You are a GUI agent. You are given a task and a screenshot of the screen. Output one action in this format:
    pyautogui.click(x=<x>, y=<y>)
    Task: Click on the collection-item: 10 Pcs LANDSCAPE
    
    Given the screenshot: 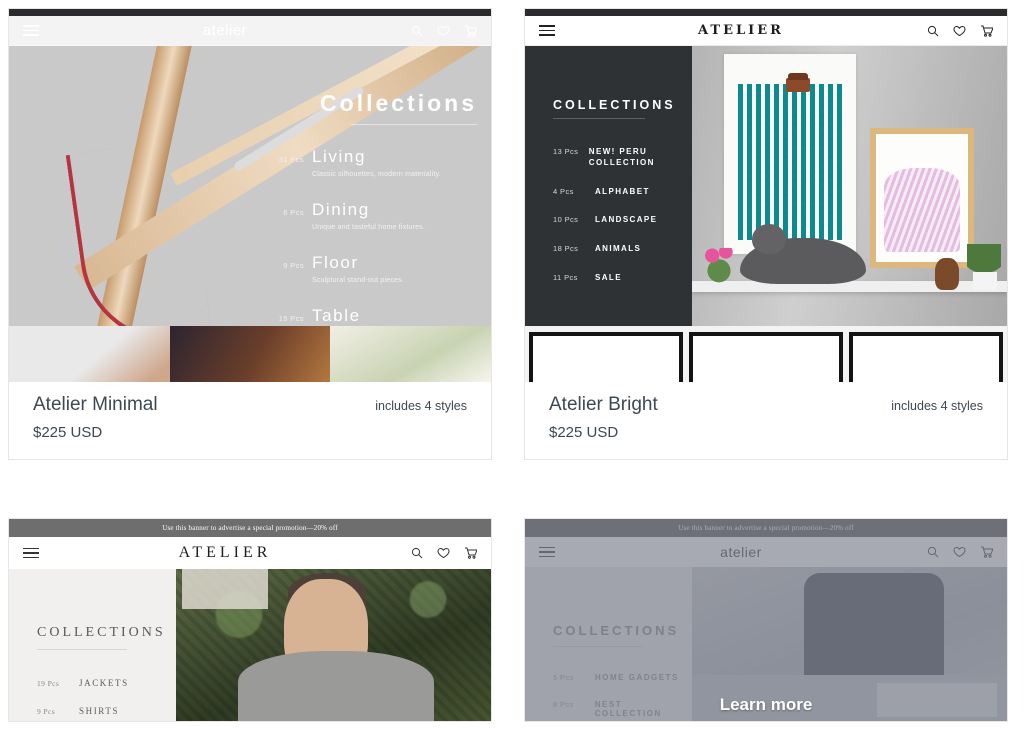 What is the action you would take?
    pyautogui.click(x=622, y=220)
    